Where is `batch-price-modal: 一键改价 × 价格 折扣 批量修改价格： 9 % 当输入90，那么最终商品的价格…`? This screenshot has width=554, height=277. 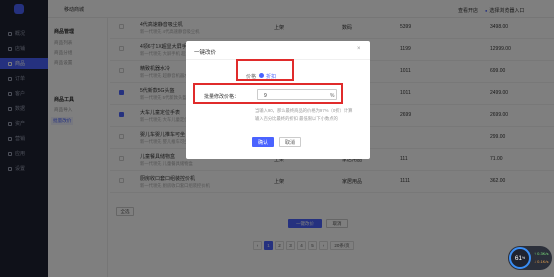
batch-price-modal: 一键改价 × 价格 折扣 批量修改价格： 9 % 当输入90，那么最终商品的价格… is located at coordinates (278, 100).